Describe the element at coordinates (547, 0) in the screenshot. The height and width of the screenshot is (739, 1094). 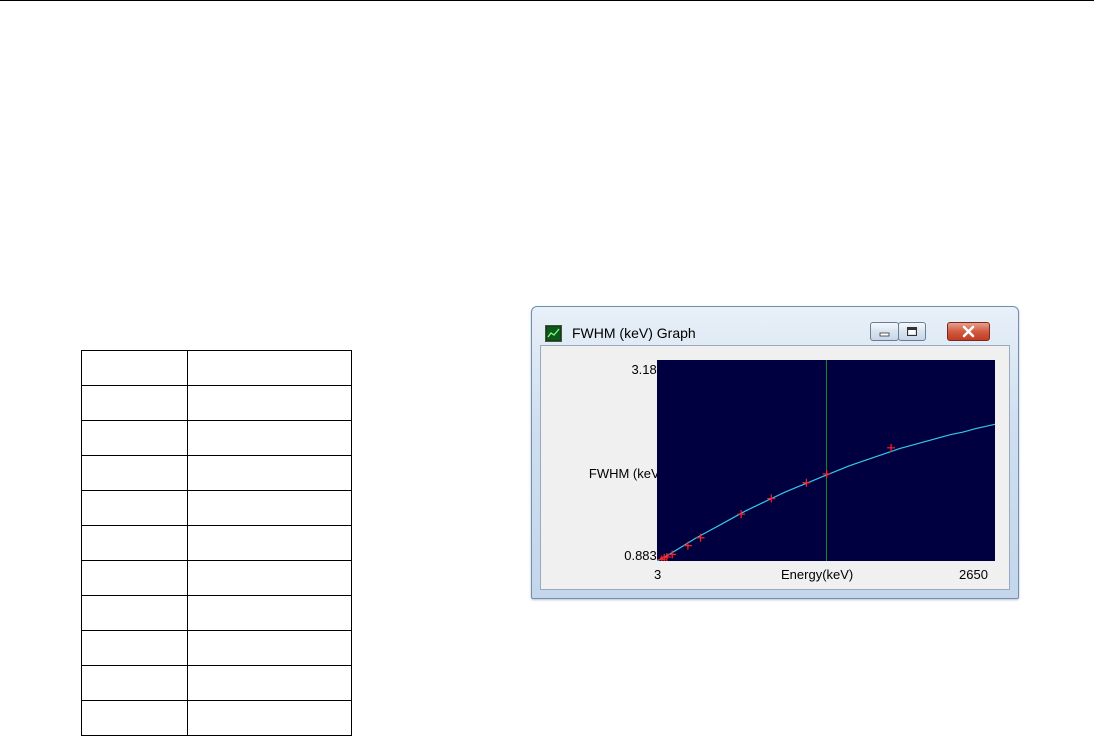
I see `page-top-rule` at that location.